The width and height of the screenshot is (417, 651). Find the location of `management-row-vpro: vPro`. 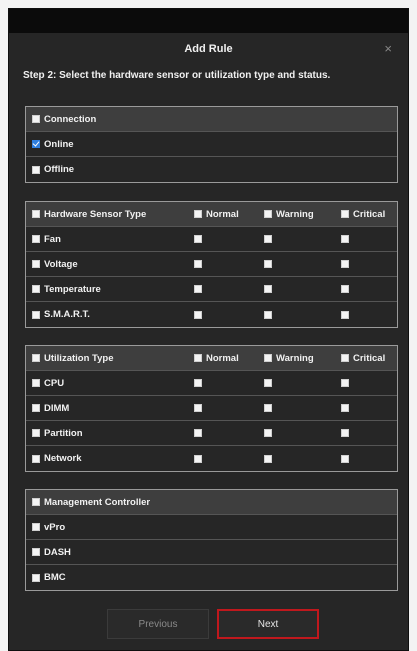

management-row-vpro: vPro is located at coordinates (211, 527).